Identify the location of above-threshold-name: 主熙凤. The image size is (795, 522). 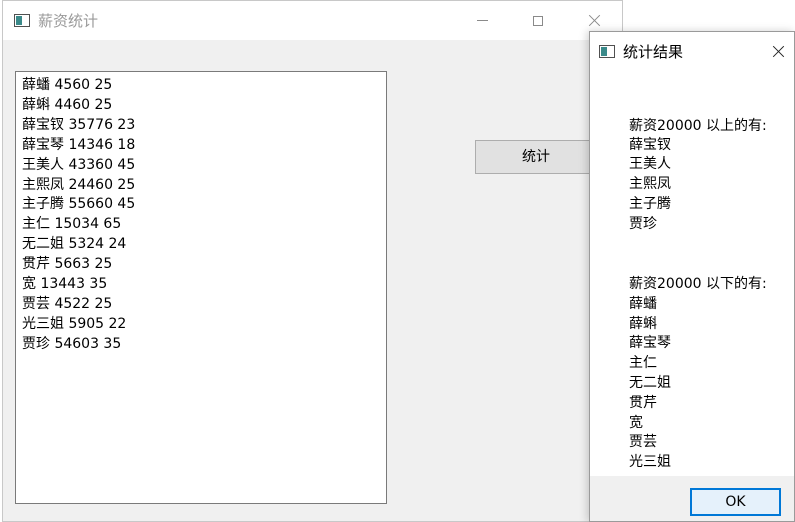
(650, 184).